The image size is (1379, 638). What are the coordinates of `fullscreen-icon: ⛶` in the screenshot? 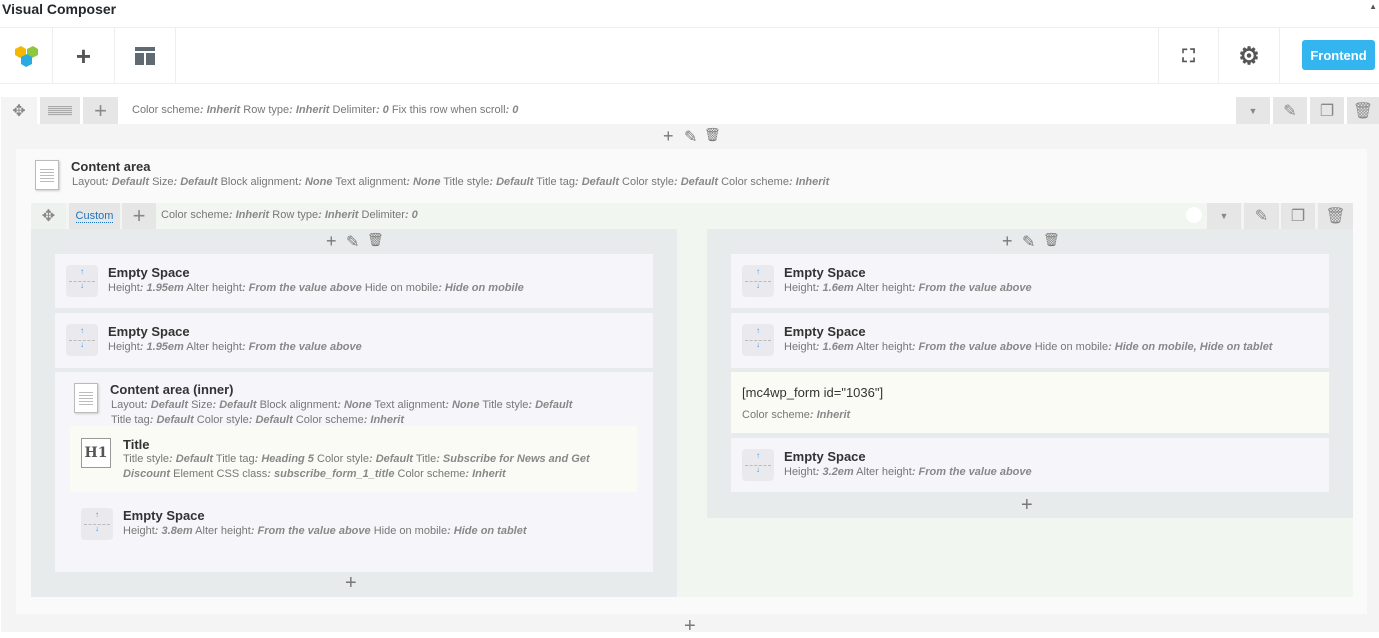 It's located at (1188, 56).